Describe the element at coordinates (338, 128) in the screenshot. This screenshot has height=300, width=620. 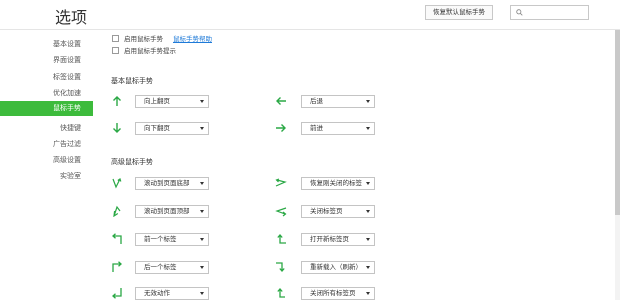
I see `gesture-right-select: 前进` at that location.